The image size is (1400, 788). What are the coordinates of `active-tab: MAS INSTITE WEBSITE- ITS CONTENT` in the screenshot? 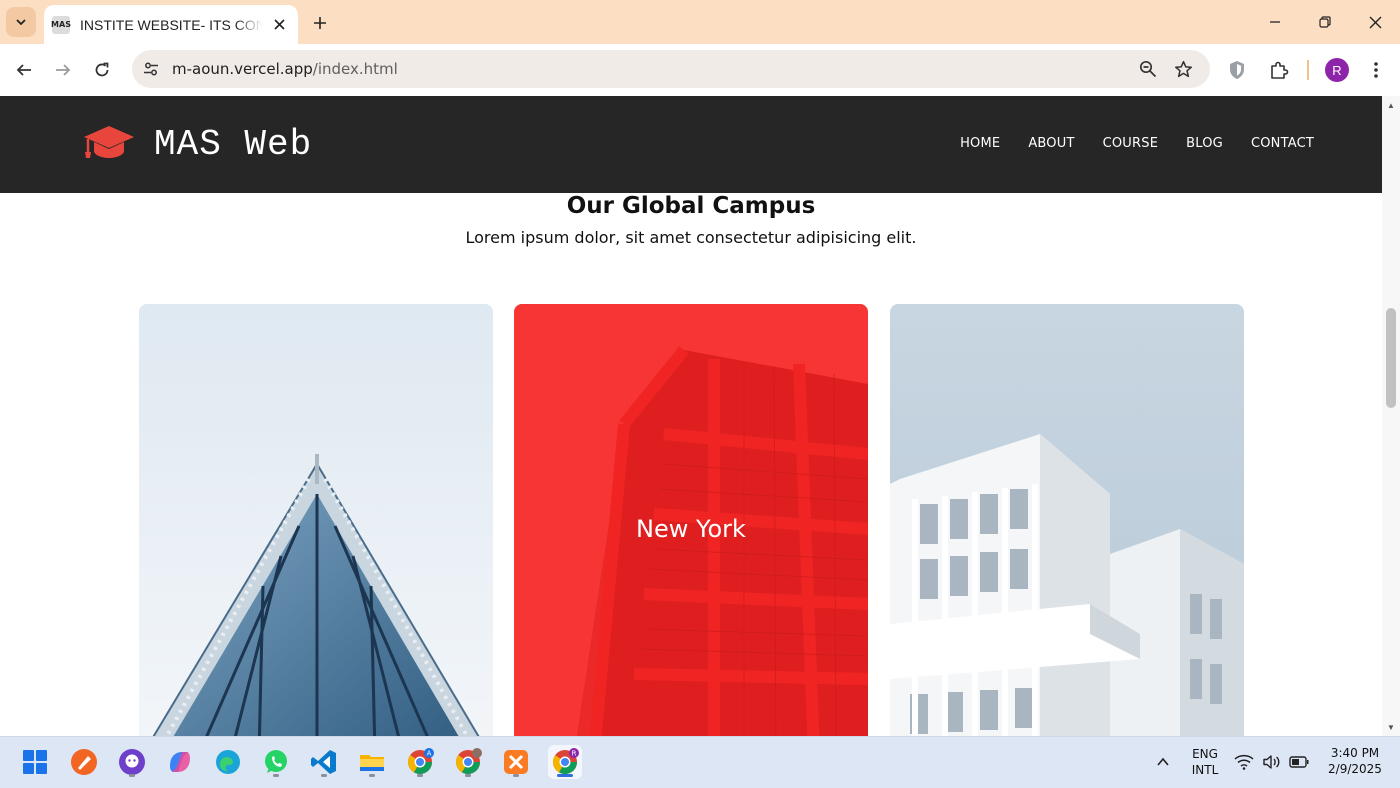 It's located at (171, 24).